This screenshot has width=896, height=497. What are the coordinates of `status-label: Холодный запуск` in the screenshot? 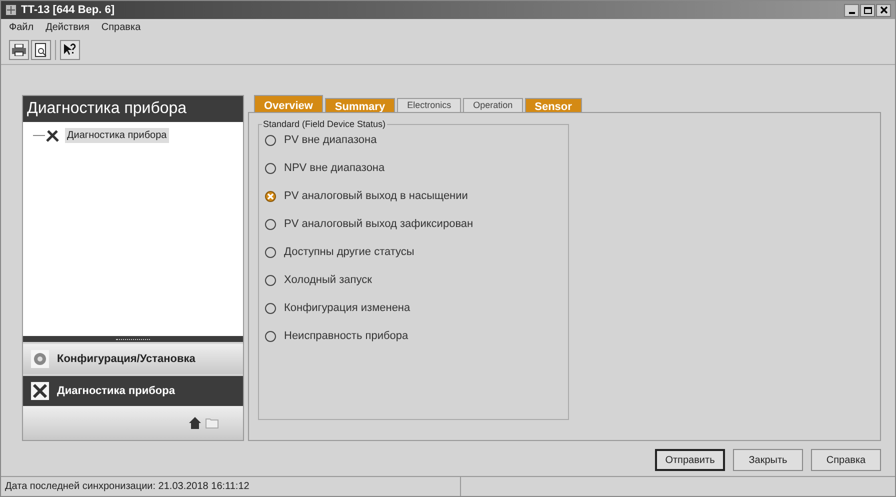 It's located at (328, 280).